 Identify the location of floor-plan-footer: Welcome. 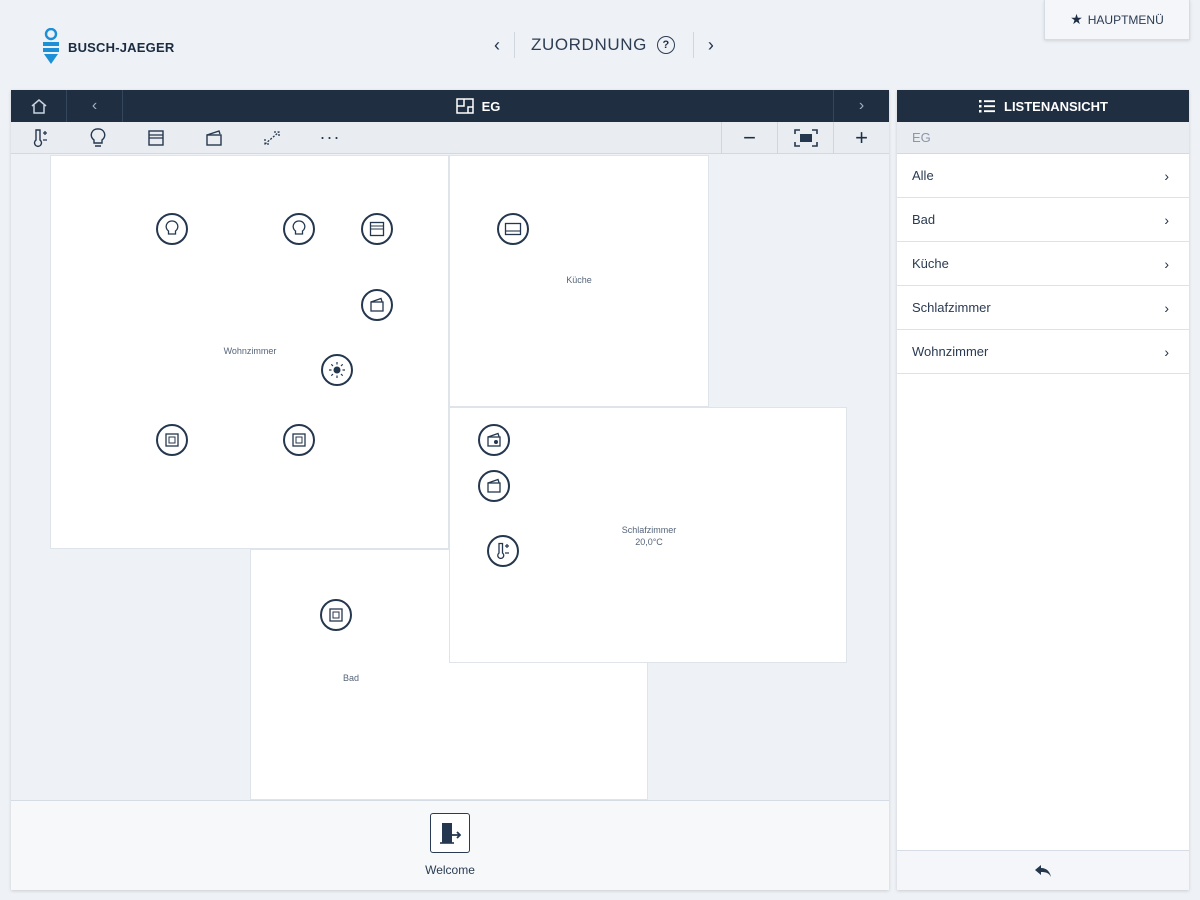
(450, 845).